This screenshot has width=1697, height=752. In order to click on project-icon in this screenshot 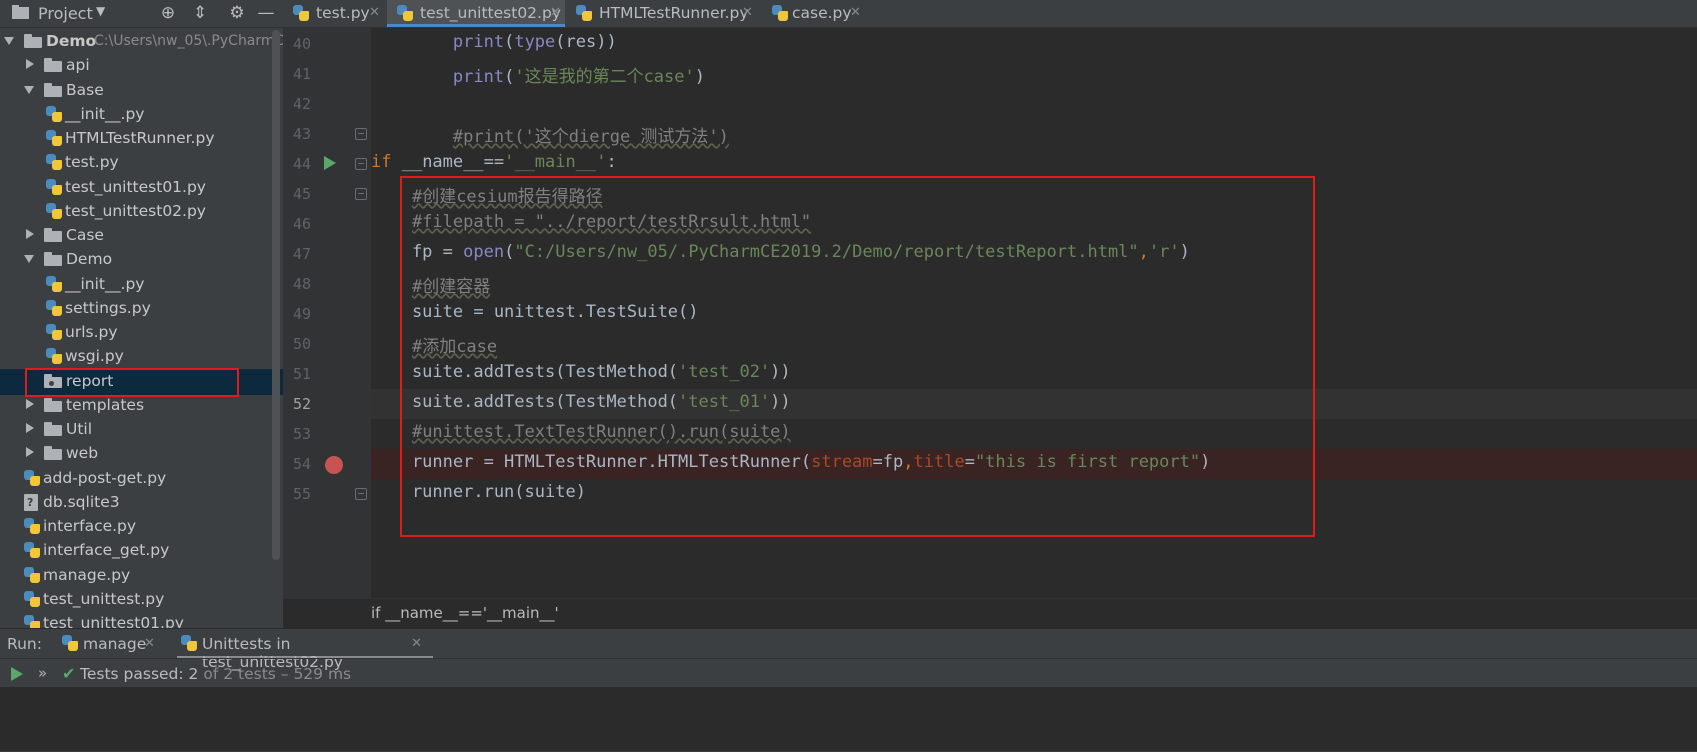, I will do `click(20, 12)`.